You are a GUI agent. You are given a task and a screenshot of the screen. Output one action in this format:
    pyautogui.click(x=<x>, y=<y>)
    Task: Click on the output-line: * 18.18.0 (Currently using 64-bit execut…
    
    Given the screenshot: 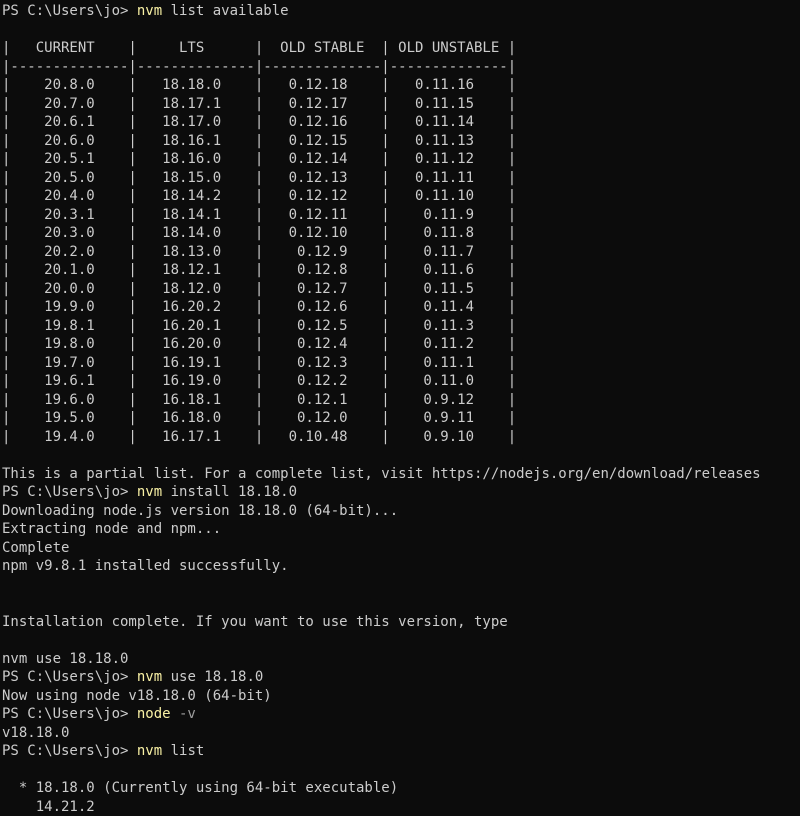 What is the action you would take?
    pyautogui.click(x=401, y=788)
    